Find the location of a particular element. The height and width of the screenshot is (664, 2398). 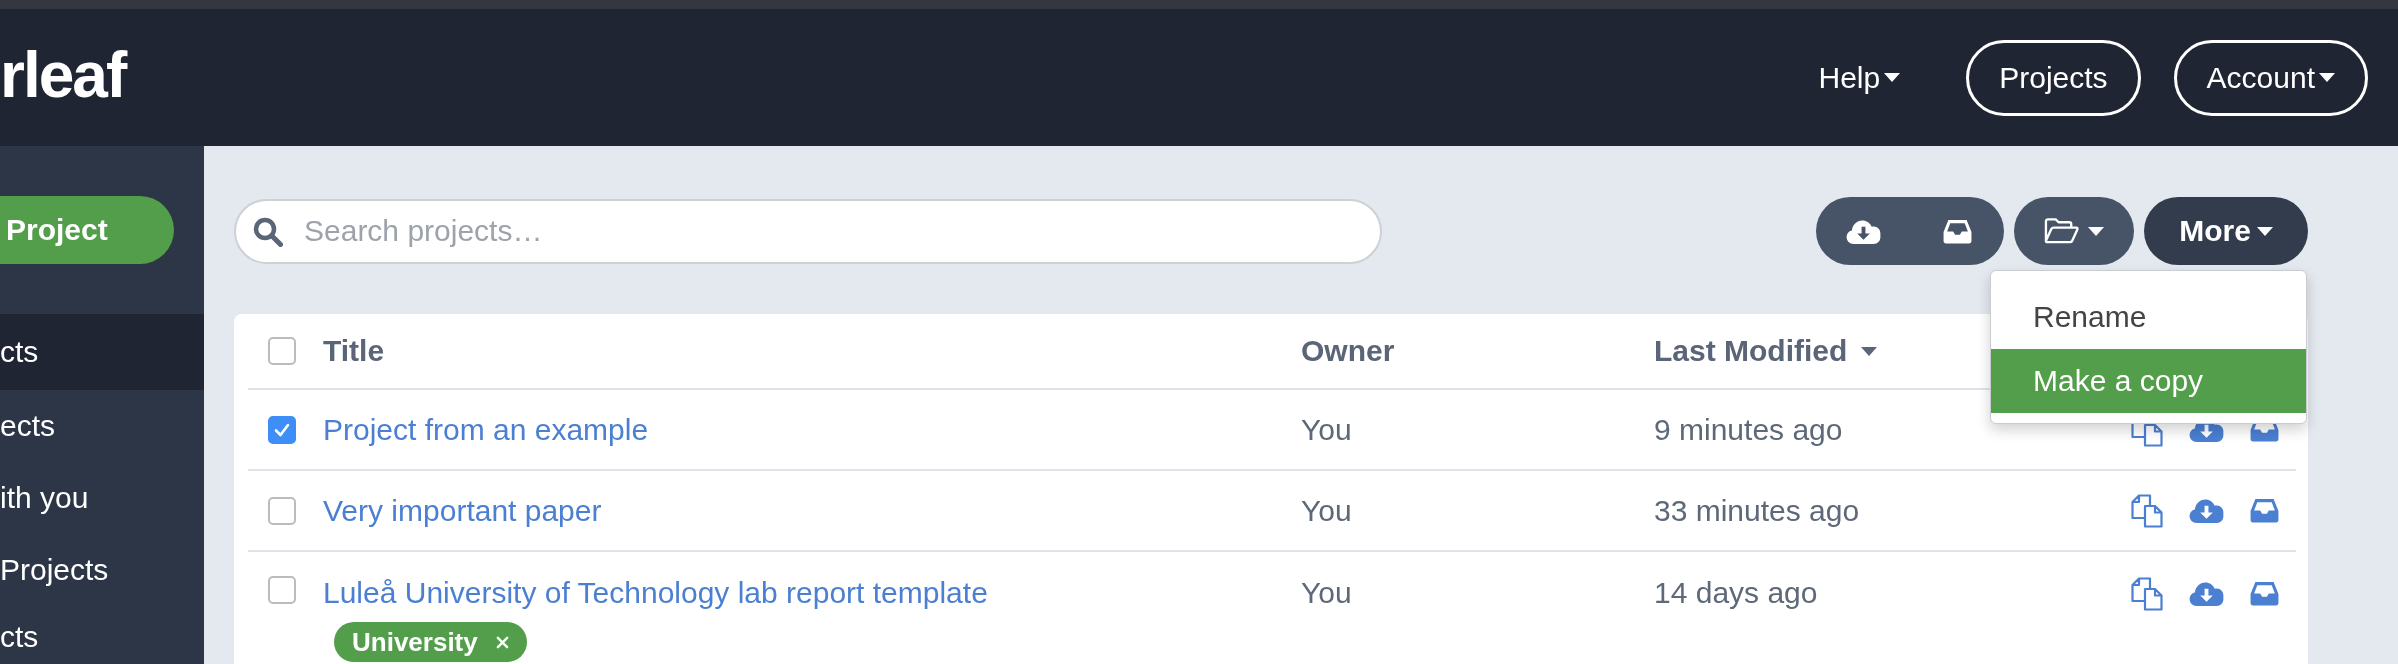

modified-cell-text: 9 minutes ago is located at coordinates (1749, 429).